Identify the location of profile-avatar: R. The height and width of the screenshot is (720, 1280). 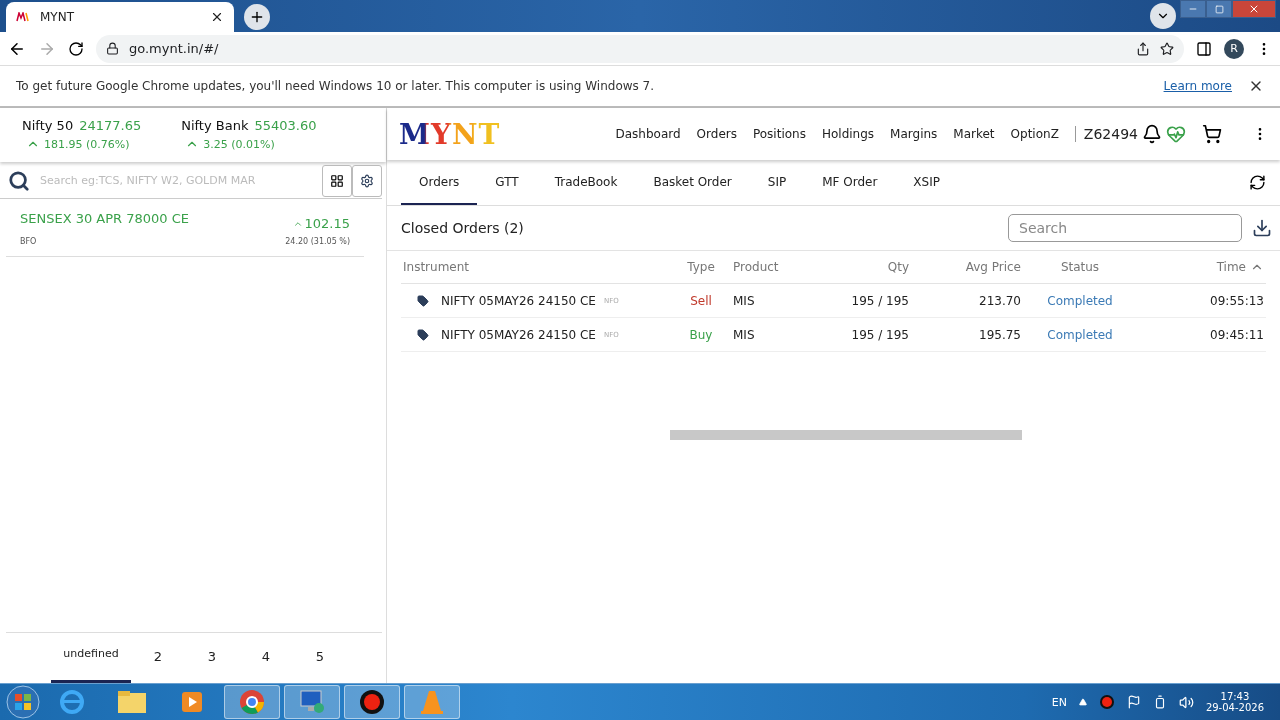
(1234, 48).